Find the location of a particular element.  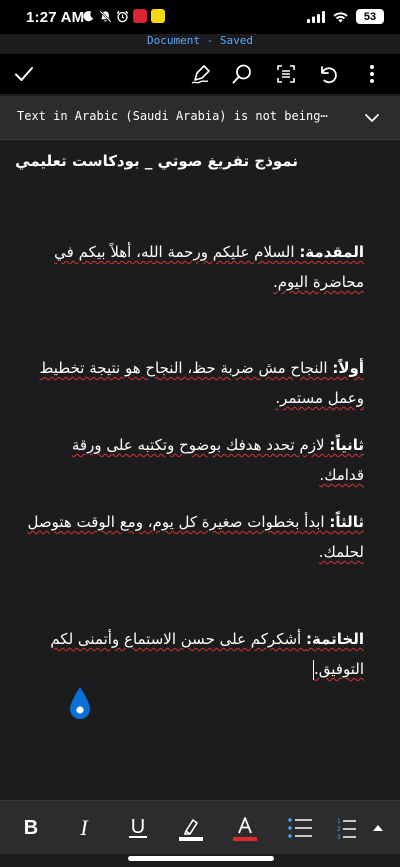

status-right: 53 is located at coordinates (345, 16).